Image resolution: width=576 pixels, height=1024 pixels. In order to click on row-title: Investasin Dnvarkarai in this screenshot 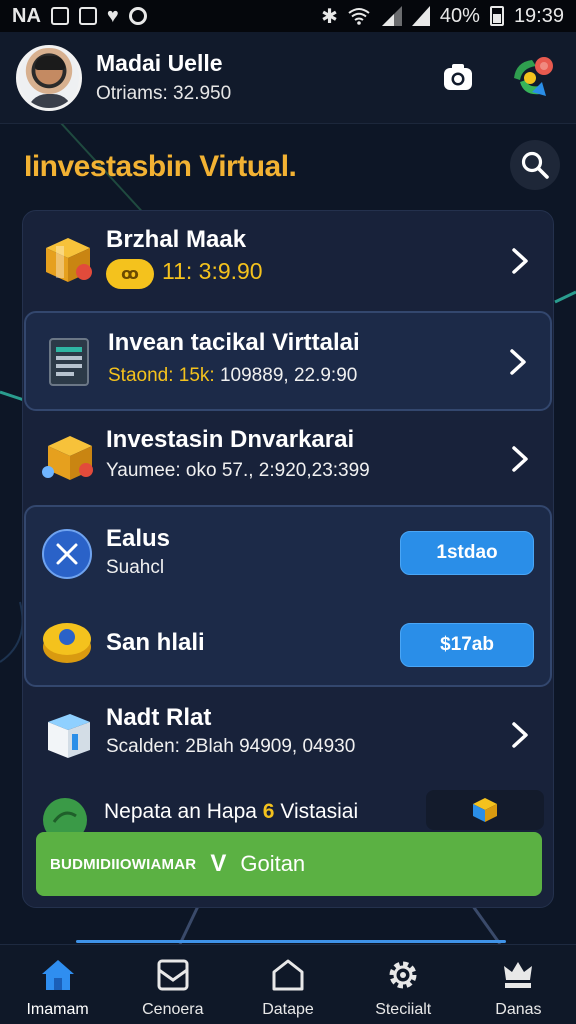, I will do `click(230, 439)`.